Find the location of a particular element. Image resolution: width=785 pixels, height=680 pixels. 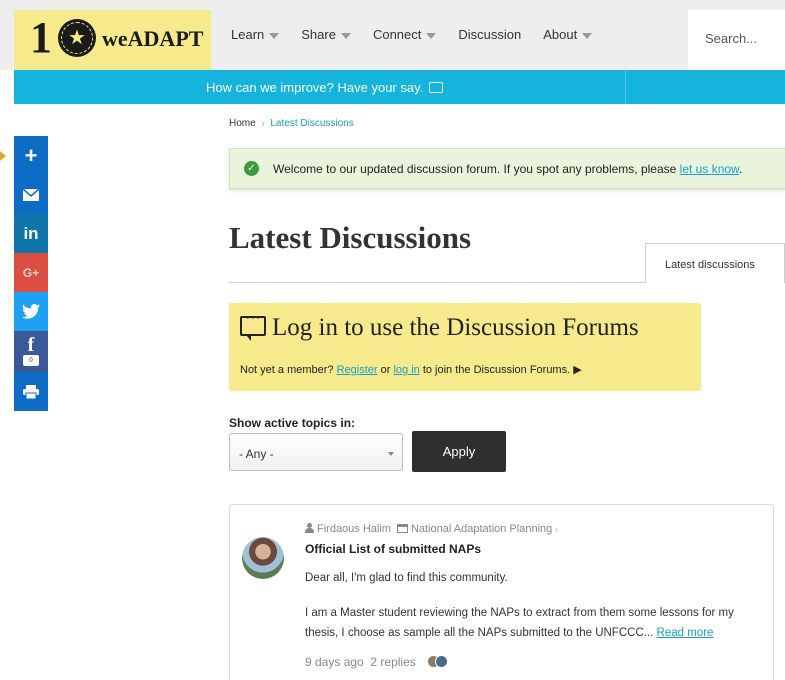

nav-item-learn: Learn is located at coordinates (255, 34).